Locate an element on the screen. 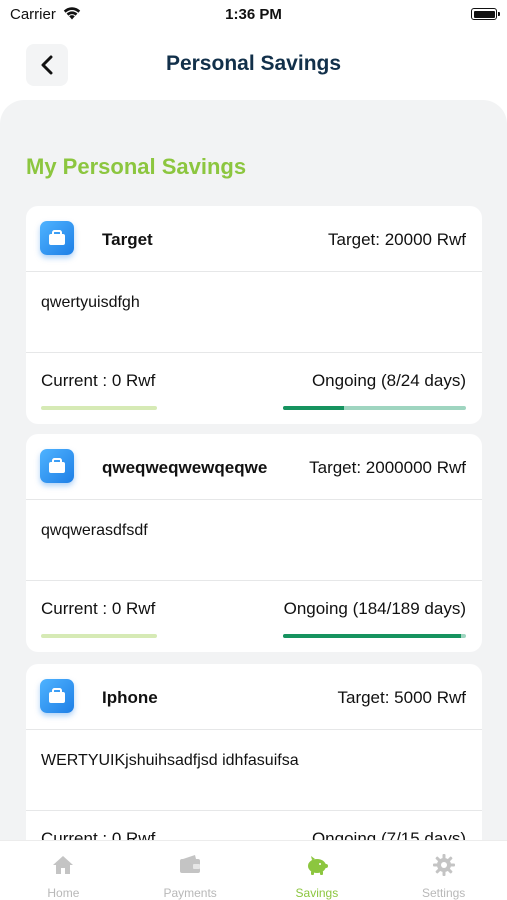 The image size is (507, 900). tab-savings: Savings is located at coordinates (317, 870).